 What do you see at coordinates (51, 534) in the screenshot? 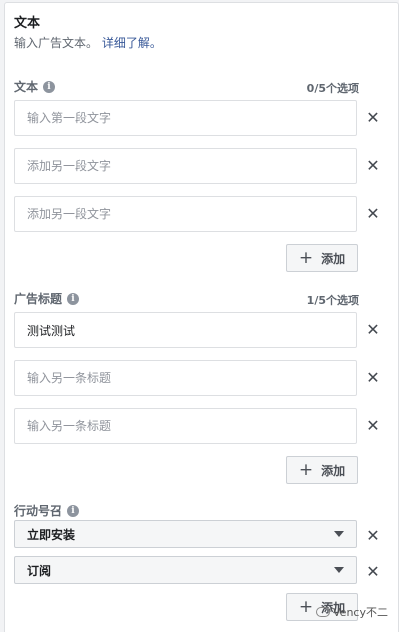
I see `cta-select-1-value: 立即安装` at bounding box center [51, 534].